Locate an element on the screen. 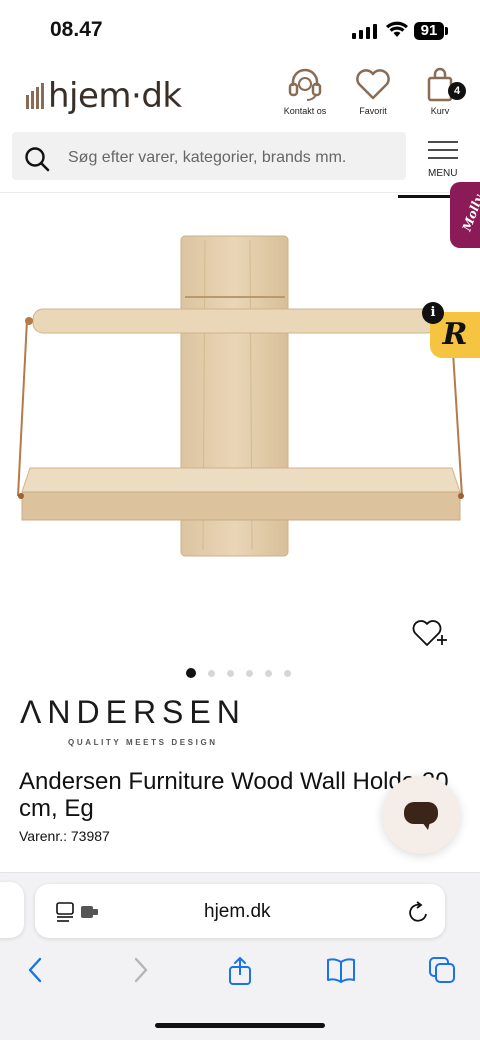  gallery-dots is located at coordinates (238, 673).